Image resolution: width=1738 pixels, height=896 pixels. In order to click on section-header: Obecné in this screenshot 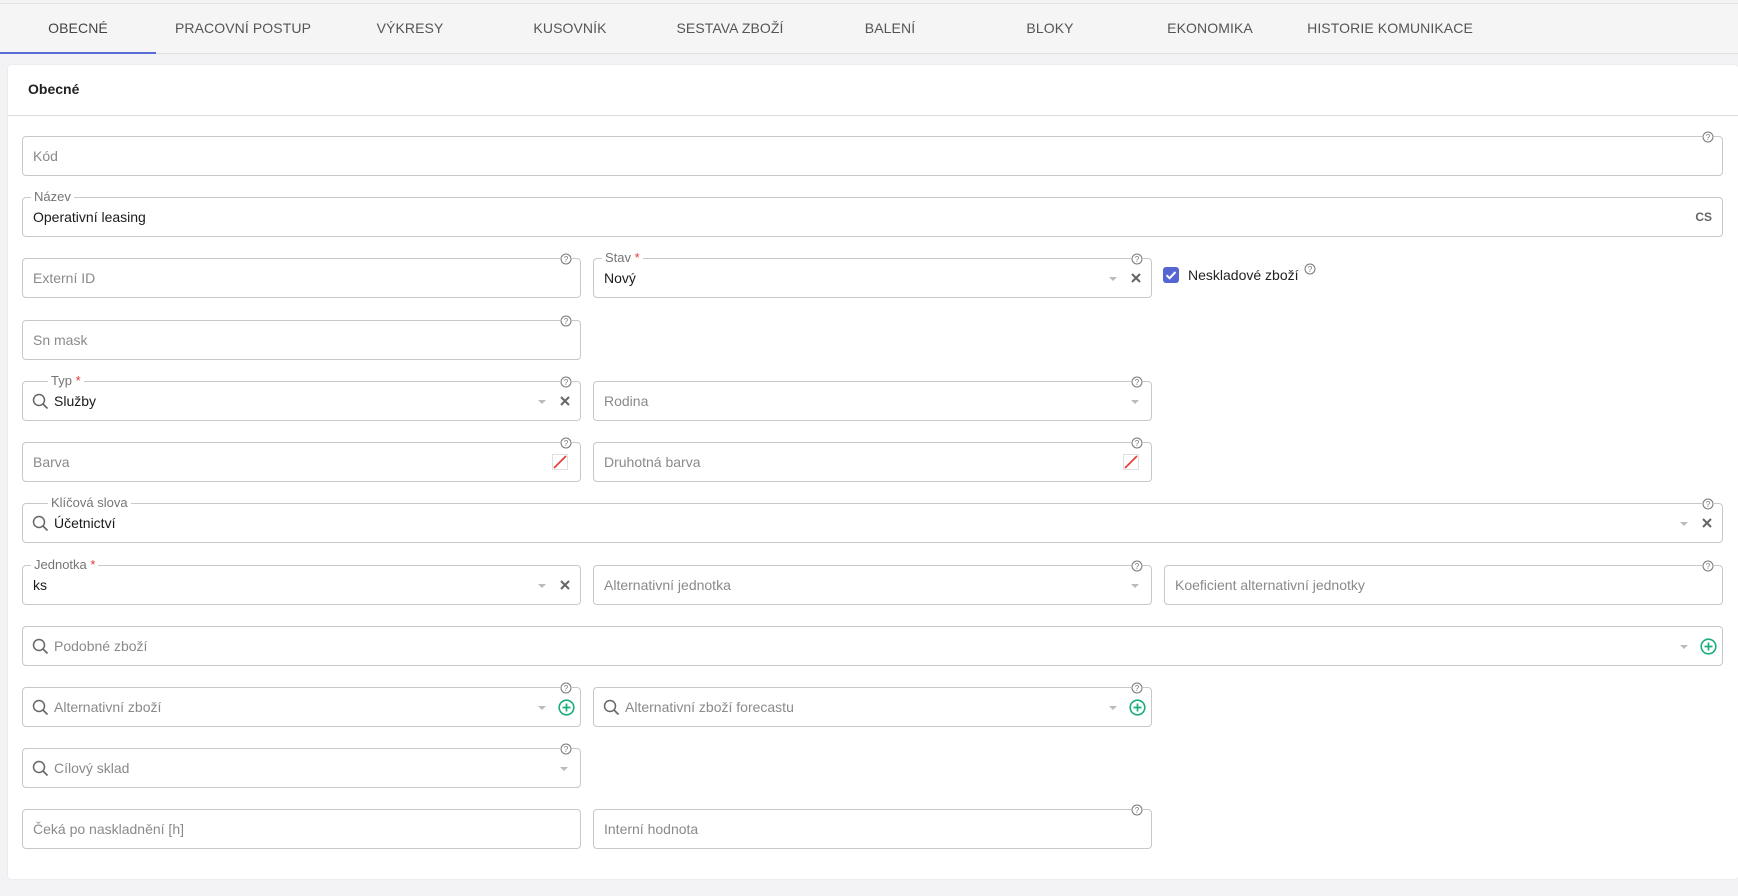, I will do `click(873, 90)`.